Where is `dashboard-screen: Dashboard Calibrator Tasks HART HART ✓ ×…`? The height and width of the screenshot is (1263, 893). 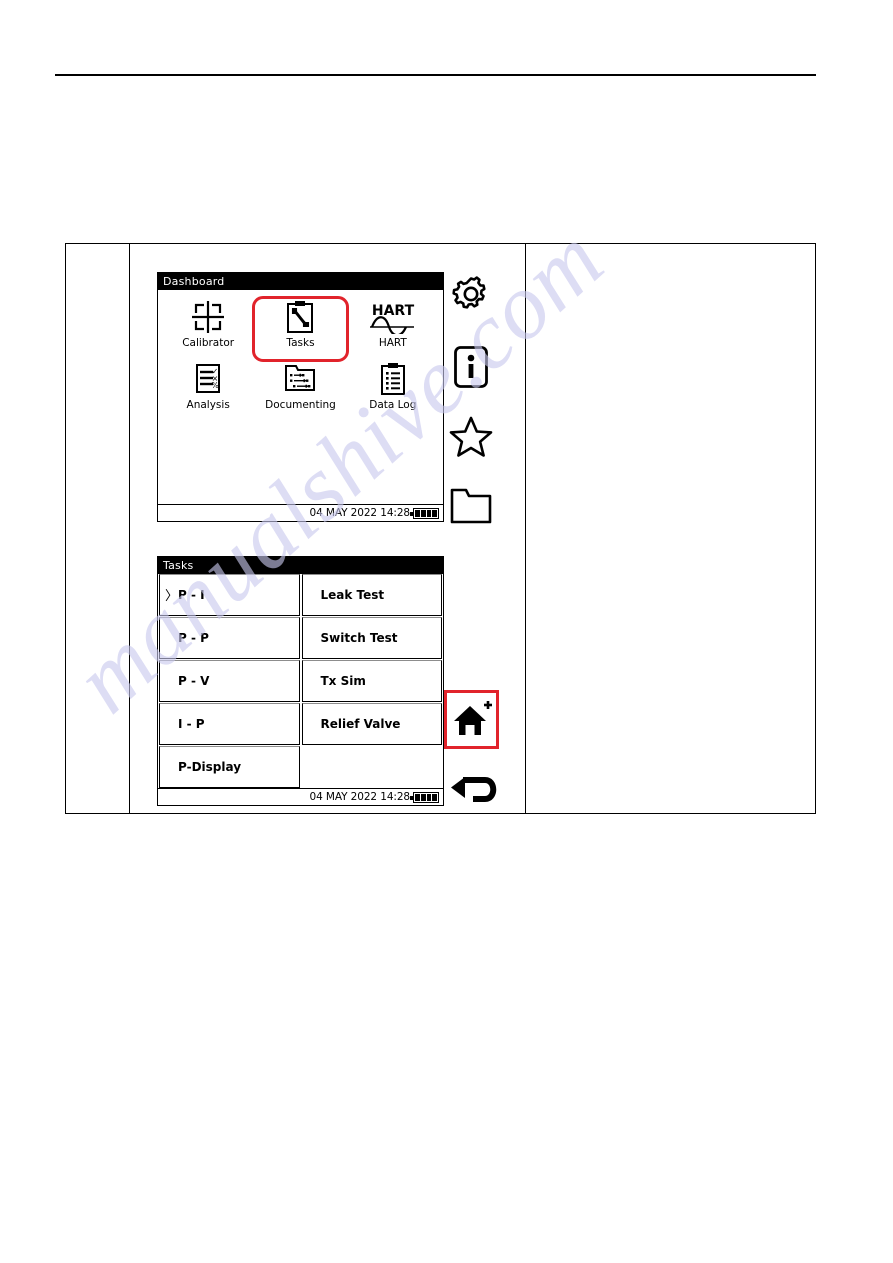 dashboard-screen: Dashboard Calibrator Tasks HART HART ✓ ×… is located at coordinates (300, 397).